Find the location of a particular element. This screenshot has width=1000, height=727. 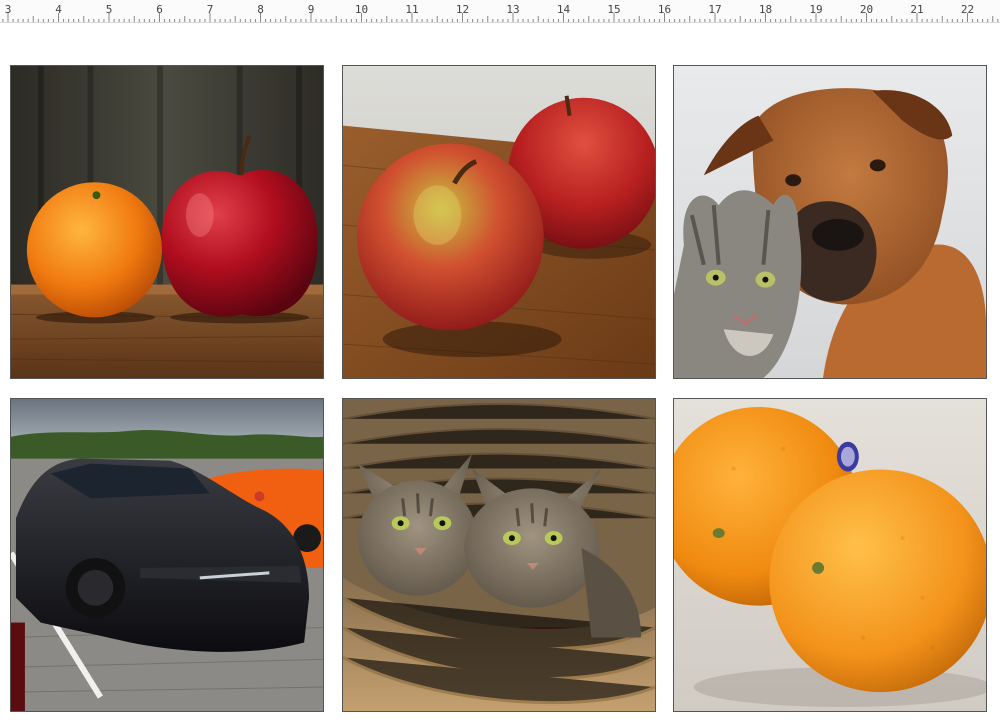

ruler-ticks is located at coordinates (500, 17).